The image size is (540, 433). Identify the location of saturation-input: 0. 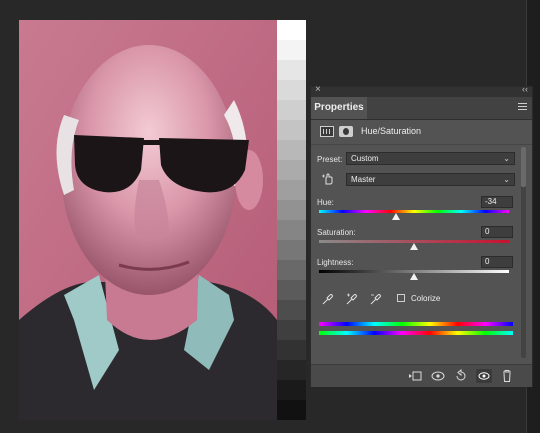
(497, 232).